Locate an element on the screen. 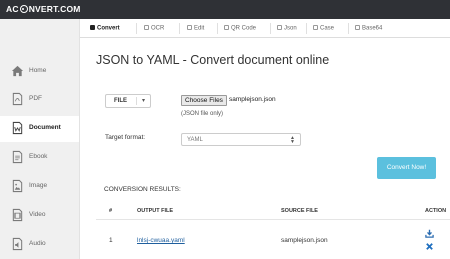  sidebar-item-label: PDF is located at coordinates (35, 98).